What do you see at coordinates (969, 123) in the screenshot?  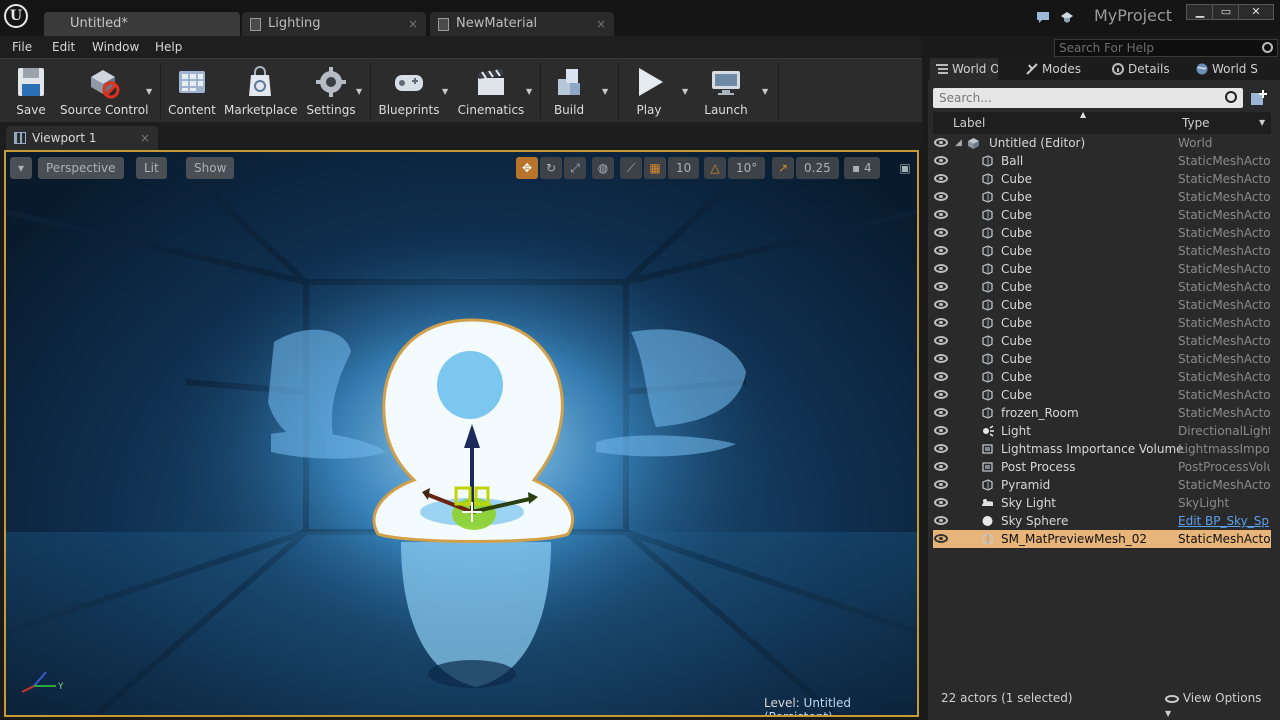 I see `column-label: Label` at bounding box center [969, 123].